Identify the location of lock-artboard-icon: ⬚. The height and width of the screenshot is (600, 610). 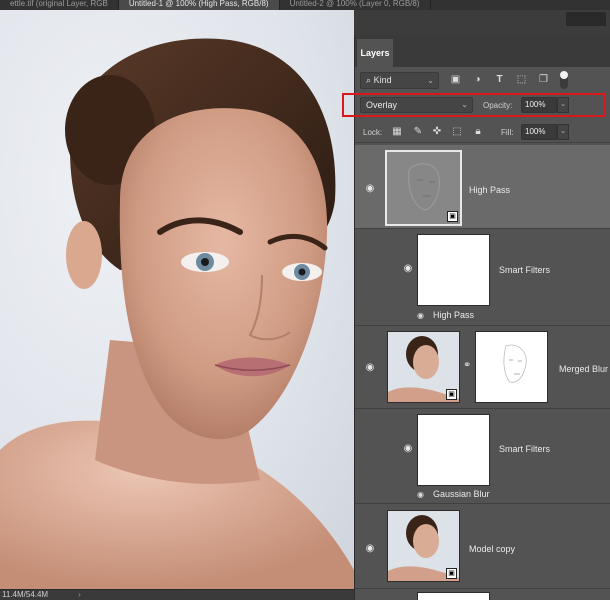
(457, 132).